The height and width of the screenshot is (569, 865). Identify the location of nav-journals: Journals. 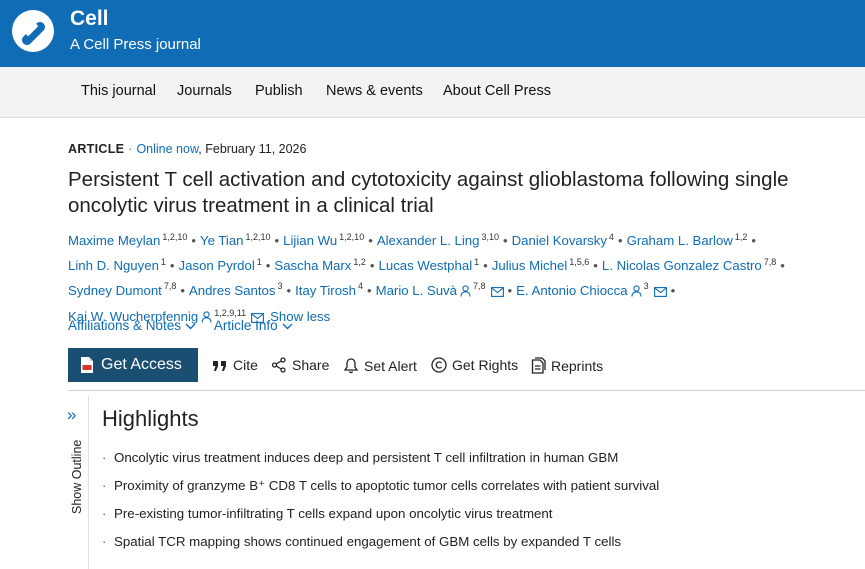
(204, 91).